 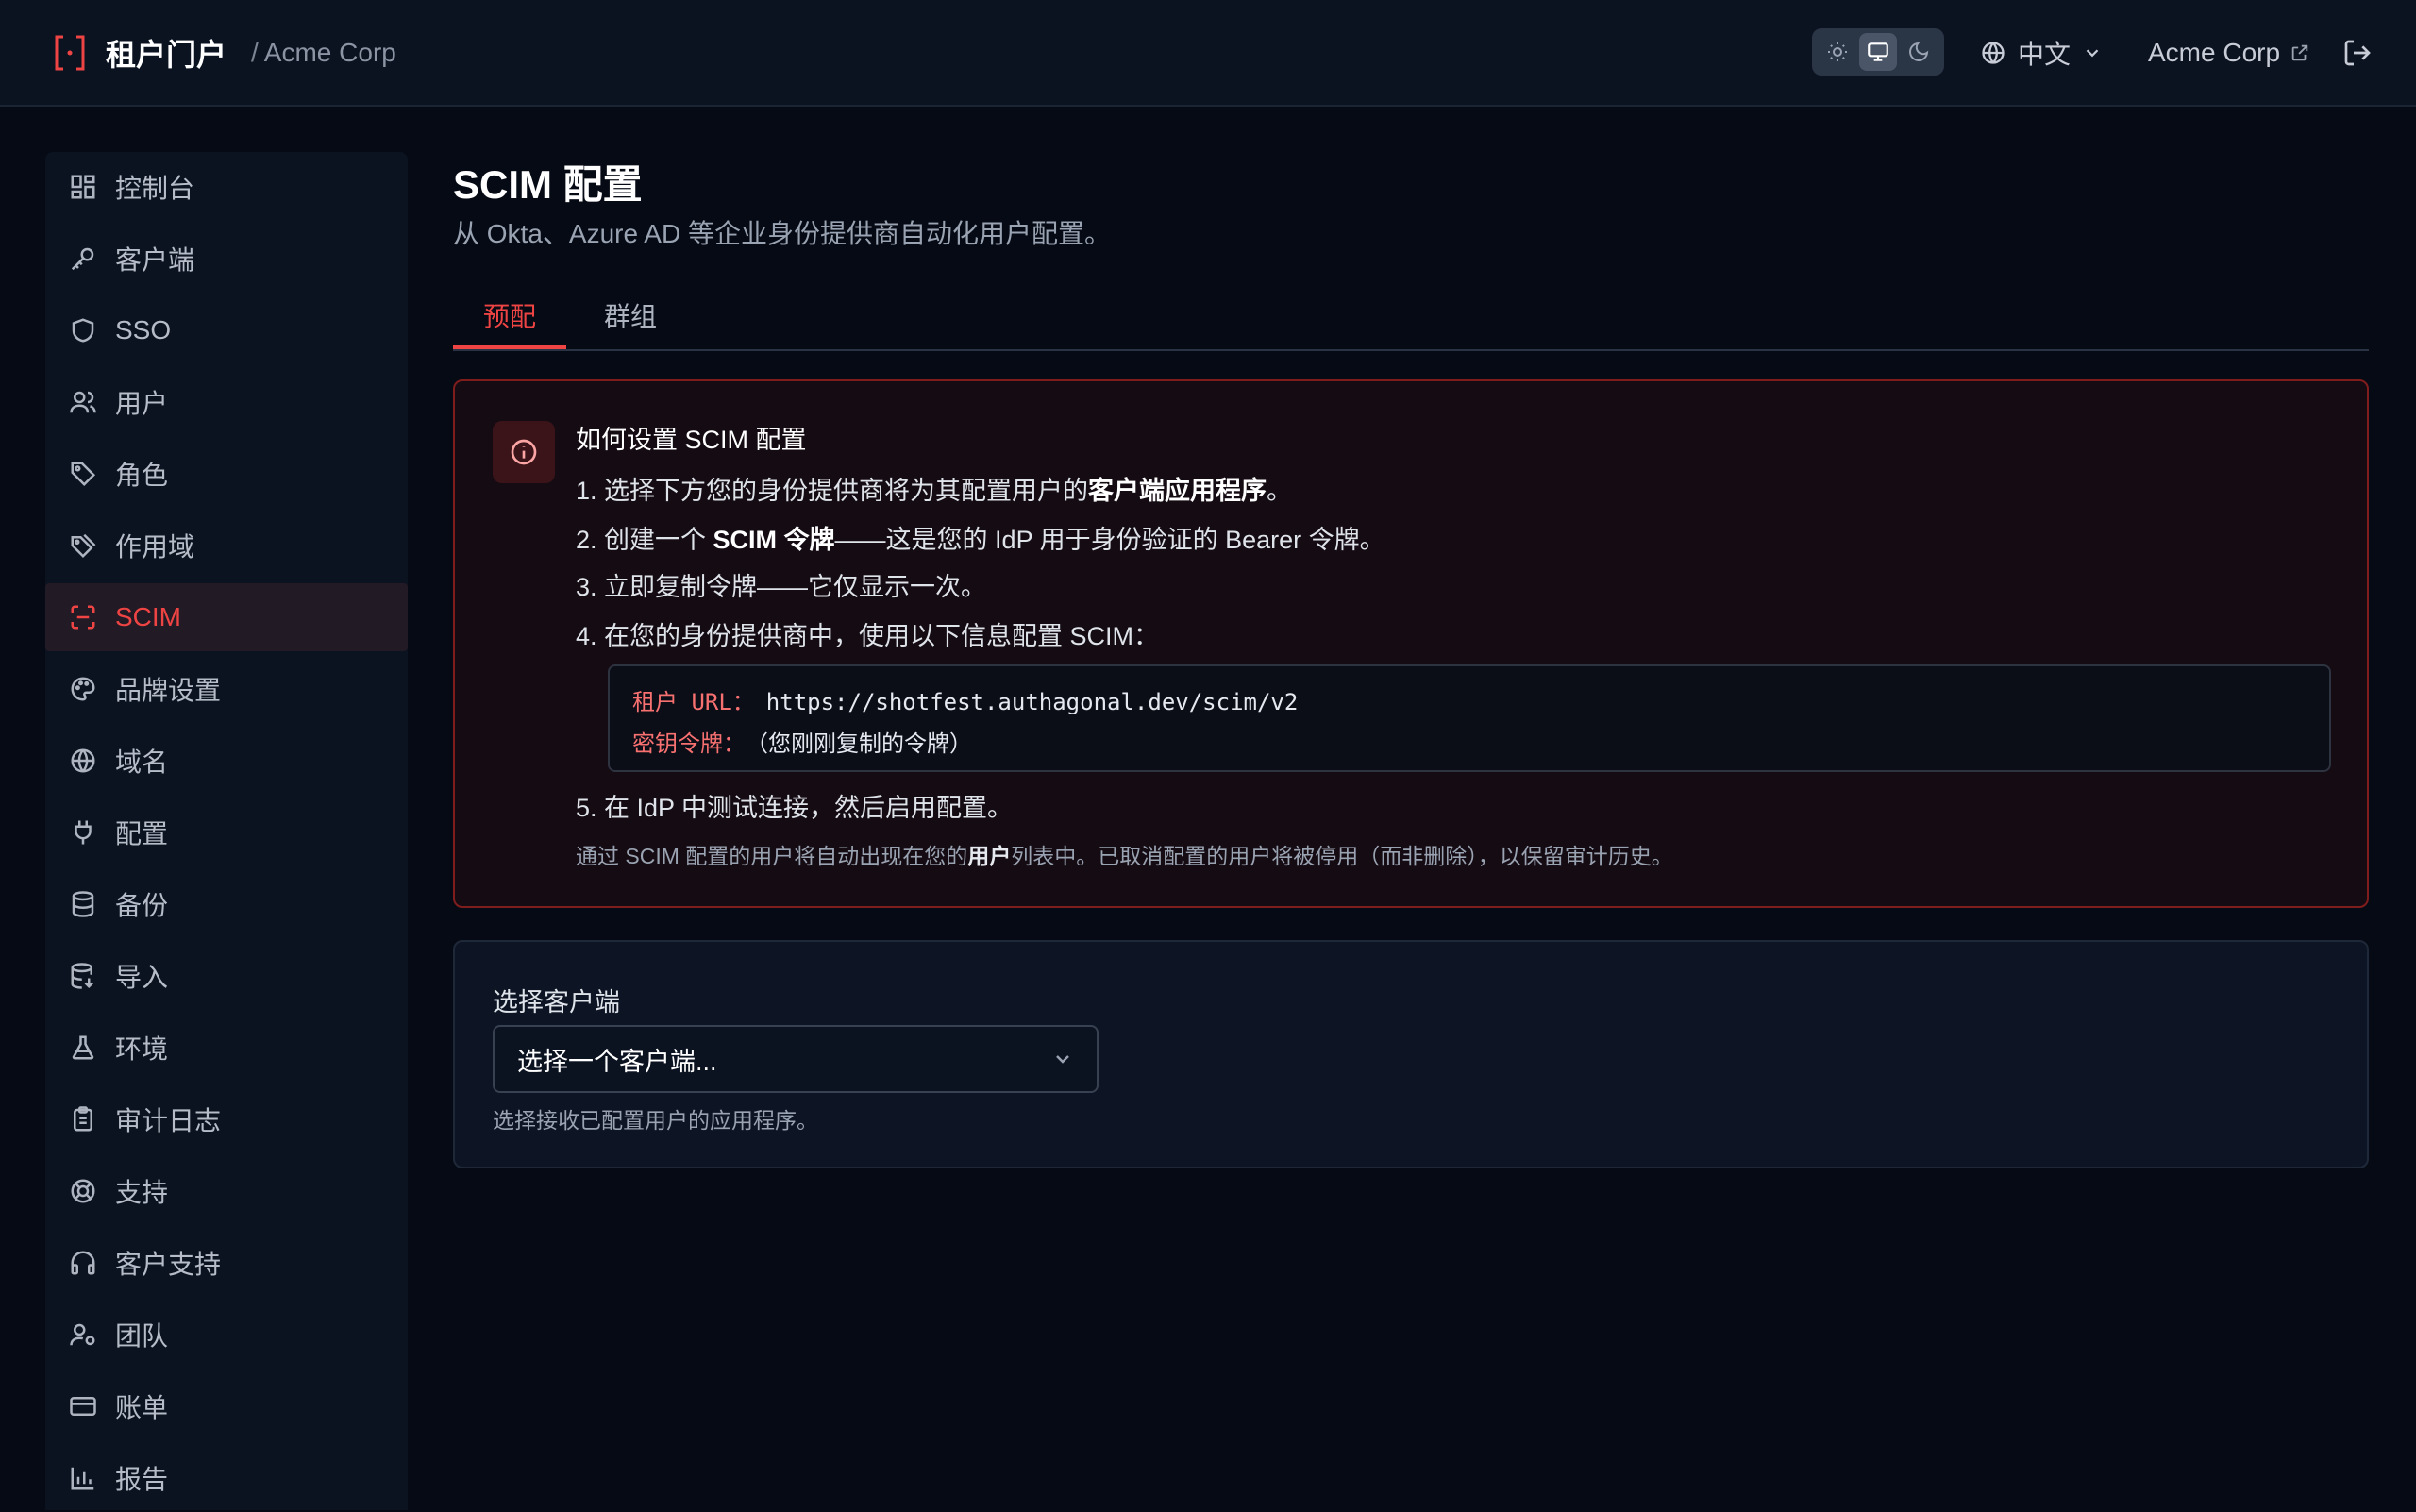 What do you see at coordinates (227, 259) in the screenshot?
I see `sidebar-item-clients: 客户端` at bounding box center [227, 259].